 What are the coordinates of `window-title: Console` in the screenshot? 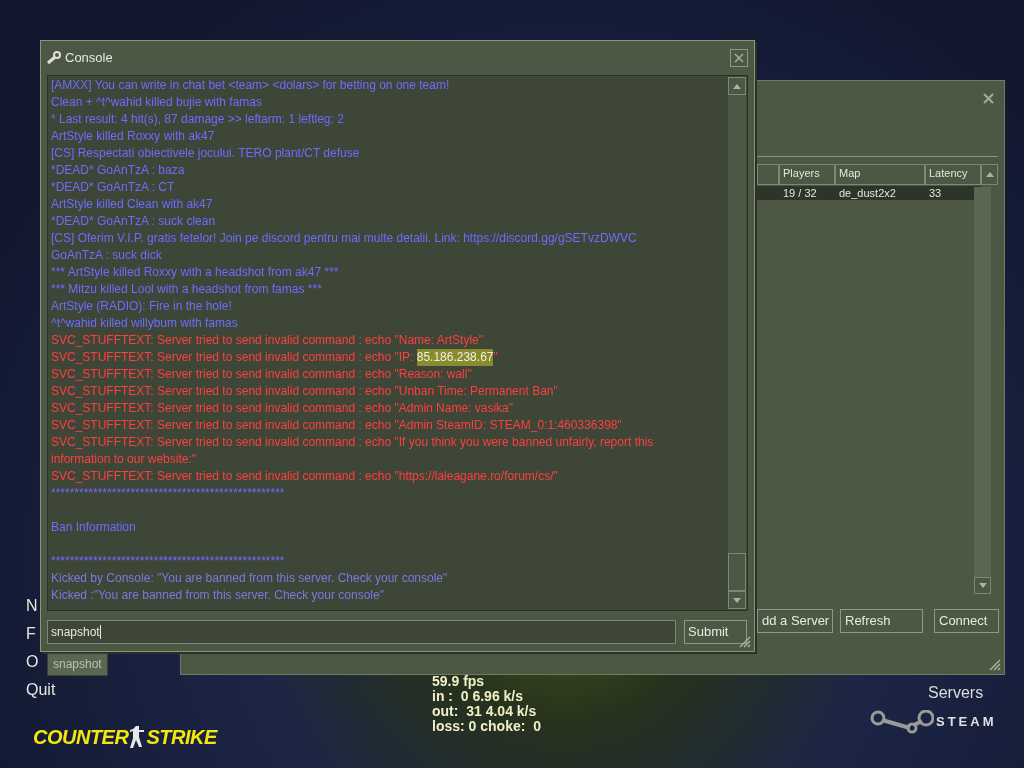 It's located at (89, 58).